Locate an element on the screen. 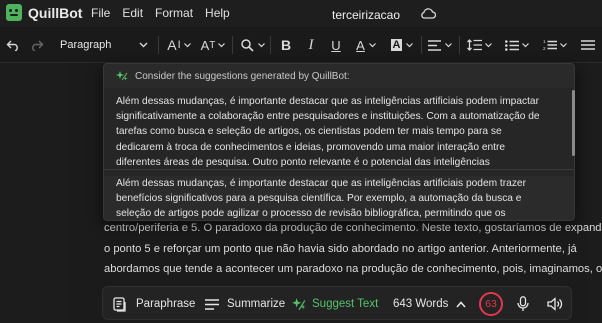 This screenshot has width=602, height=323. app-name: QuillBot is located at coordinates (55, 12).